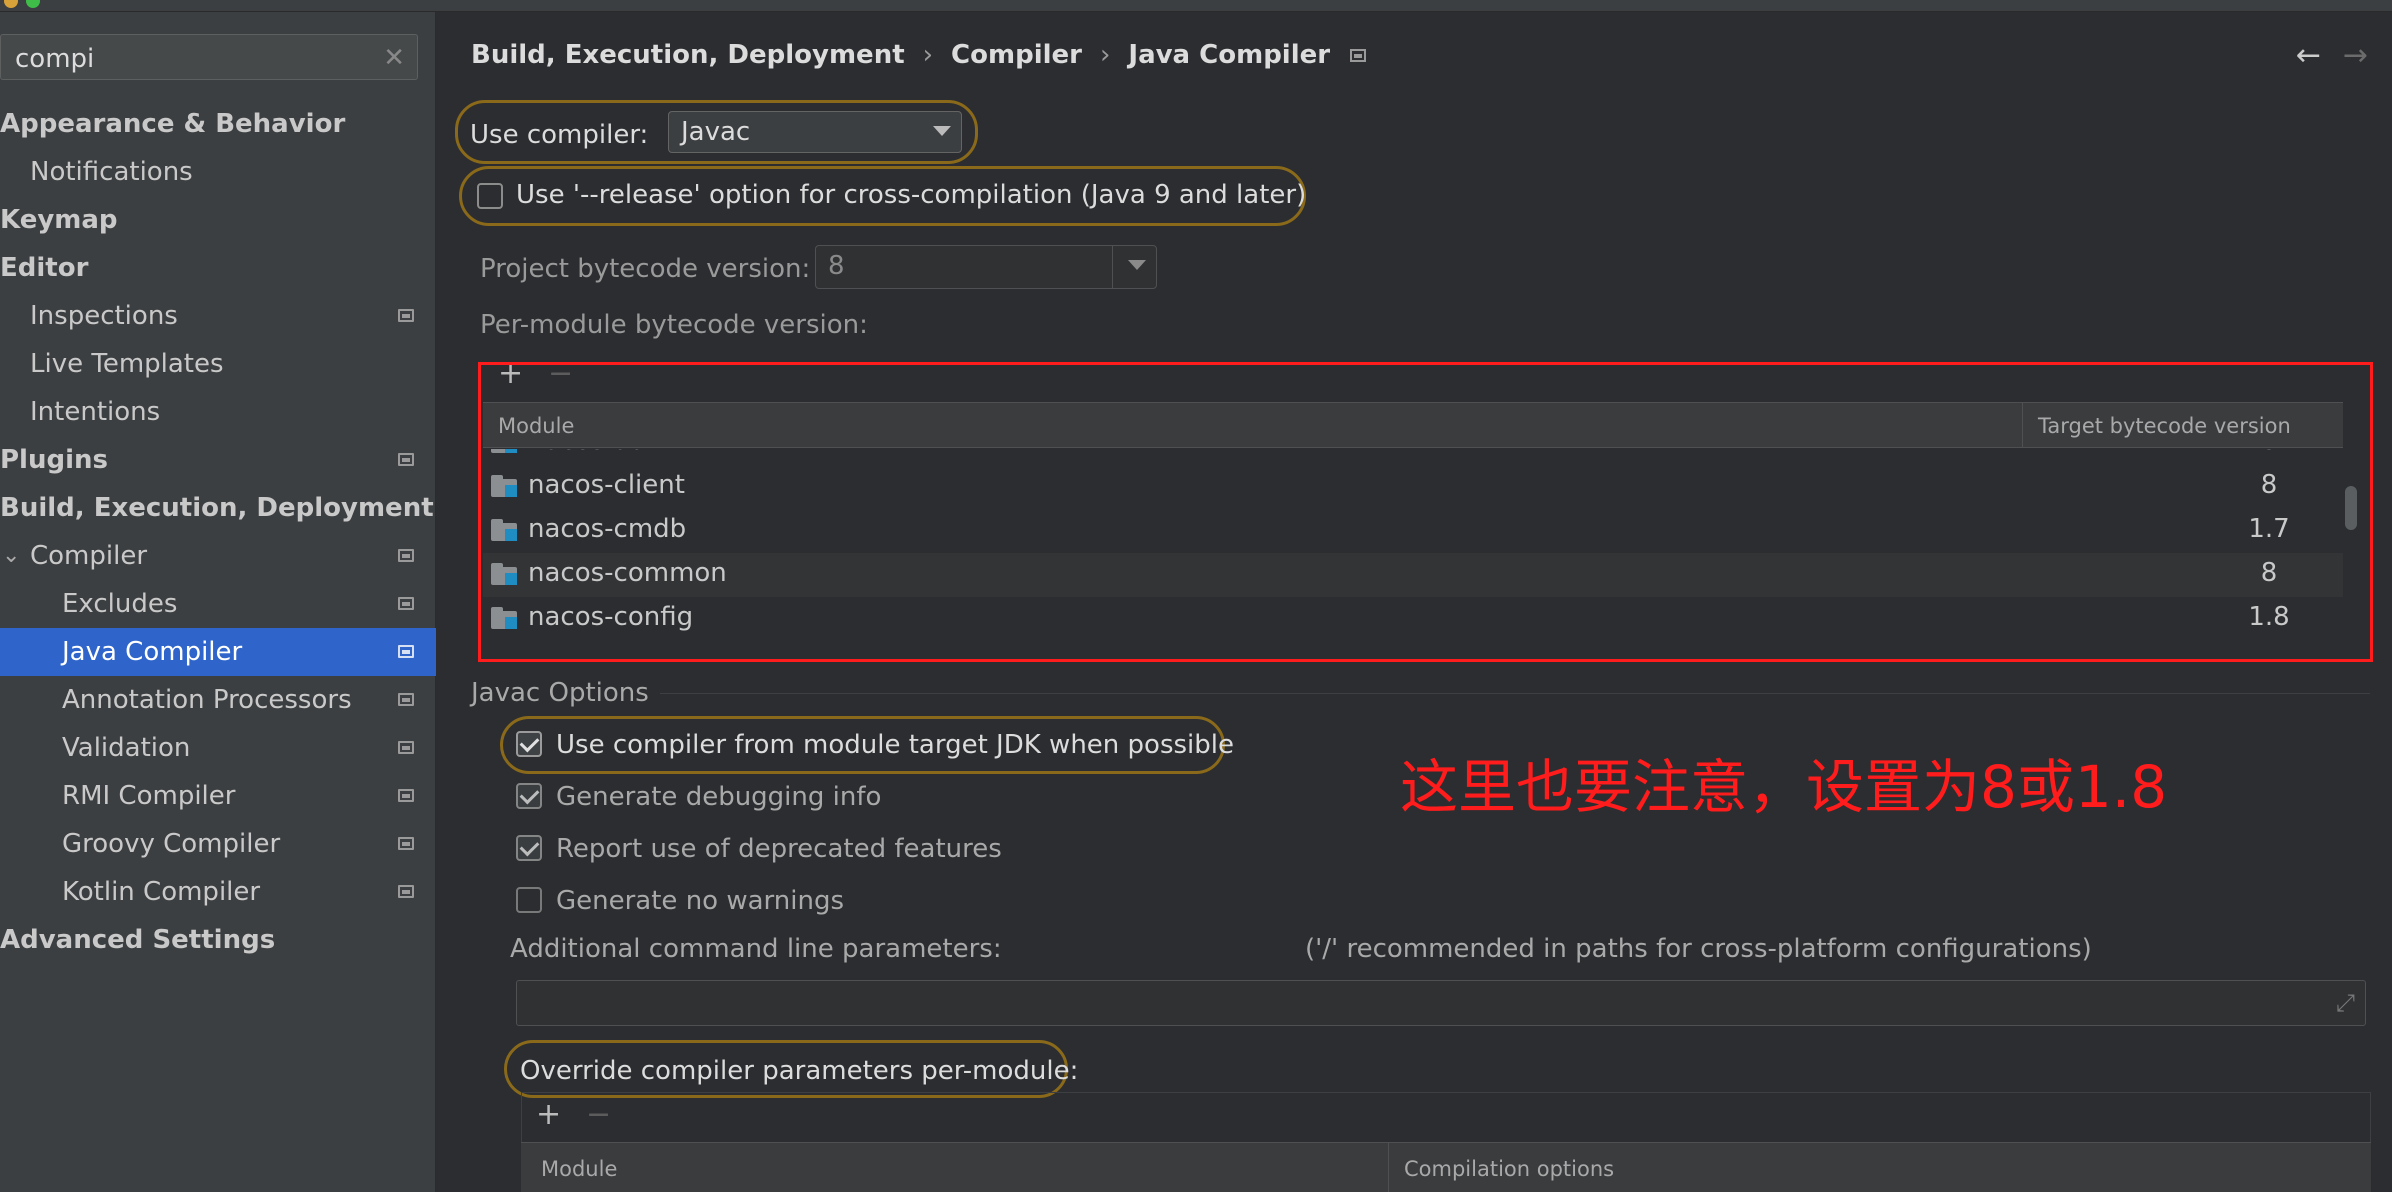  I want to click on sidebar-item-rmi-compiler: RMI Compiler, so click(218, 796).